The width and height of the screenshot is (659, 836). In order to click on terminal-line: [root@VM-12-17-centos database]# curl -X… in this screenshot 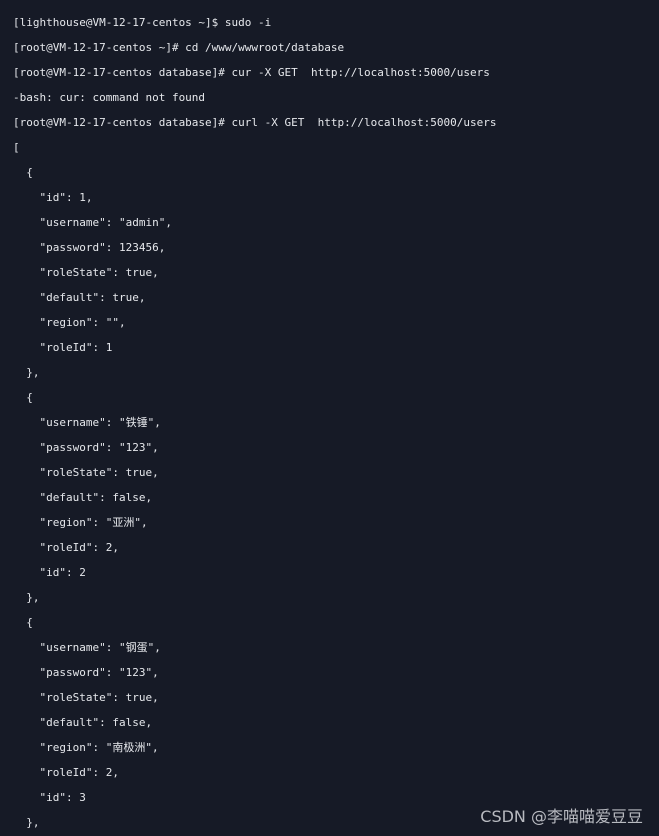, I will do `click(255, 122)`.